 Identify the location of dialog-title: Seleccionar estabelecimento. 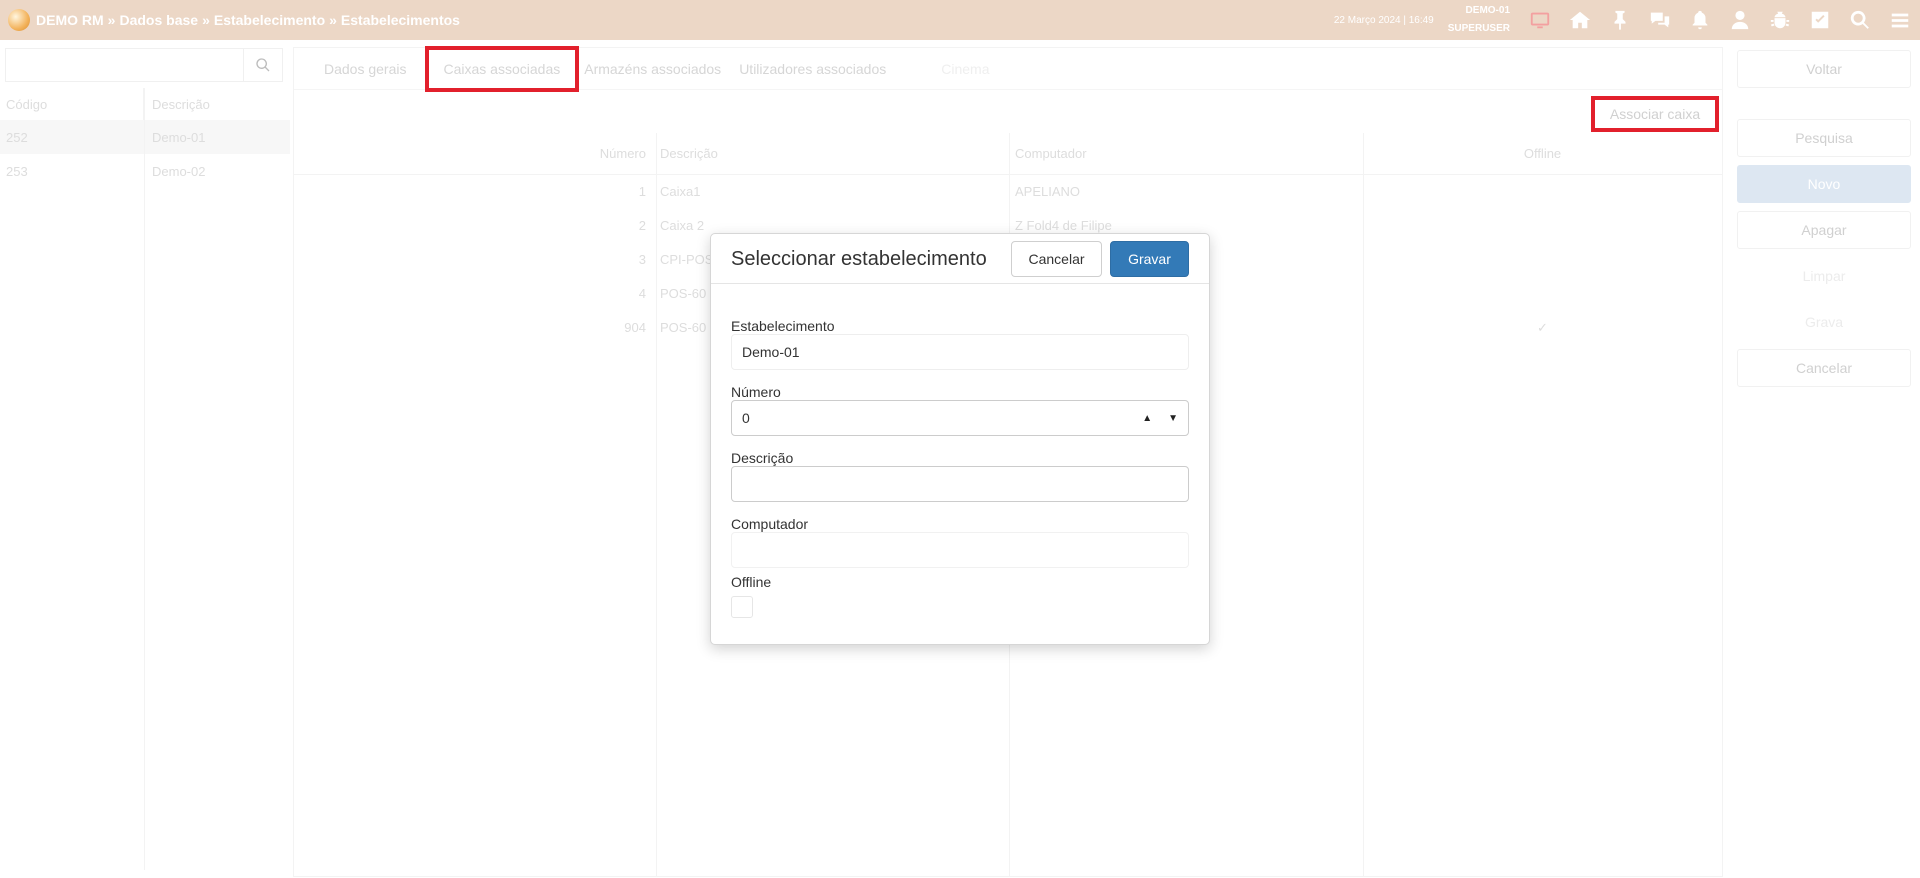
(859, 259).